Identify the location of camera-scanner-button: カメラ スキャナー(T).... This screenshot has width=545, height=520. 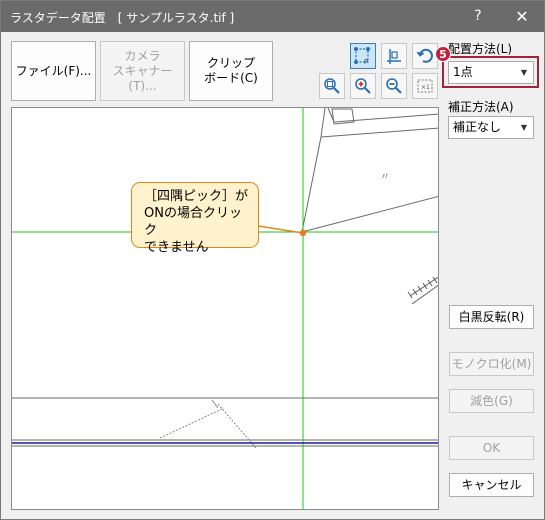
(142, 71).